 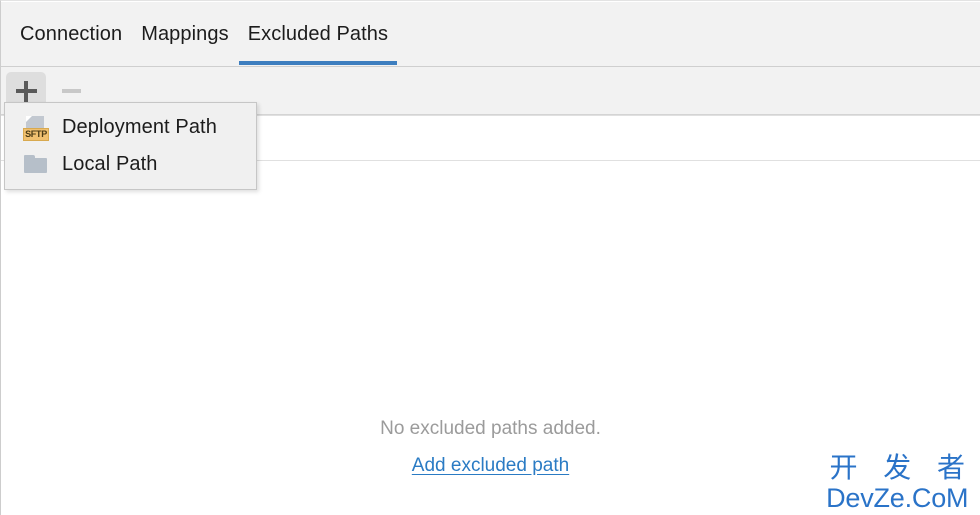 I want to click on tab-bar: Connection Mappings Excluded Paths, so click(x=490, y=34).